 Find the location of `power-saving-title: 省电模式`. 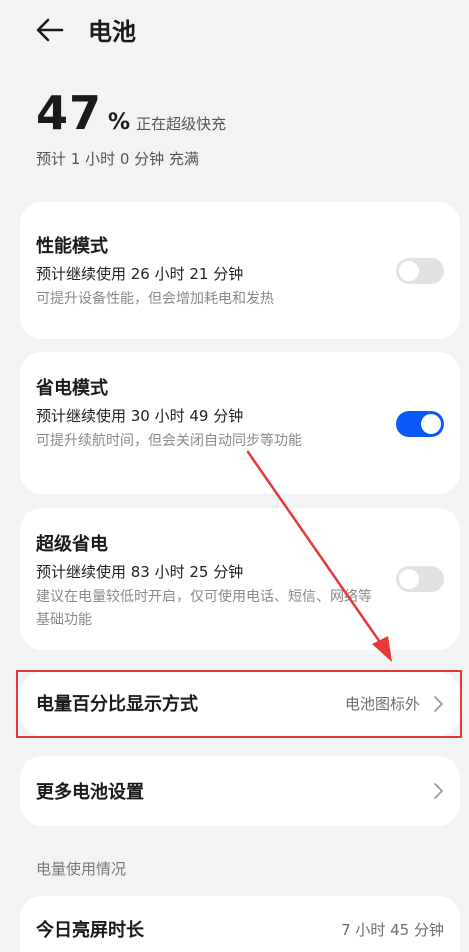

power-saving-title: 省电模式 is located at coordinates (72, 388).